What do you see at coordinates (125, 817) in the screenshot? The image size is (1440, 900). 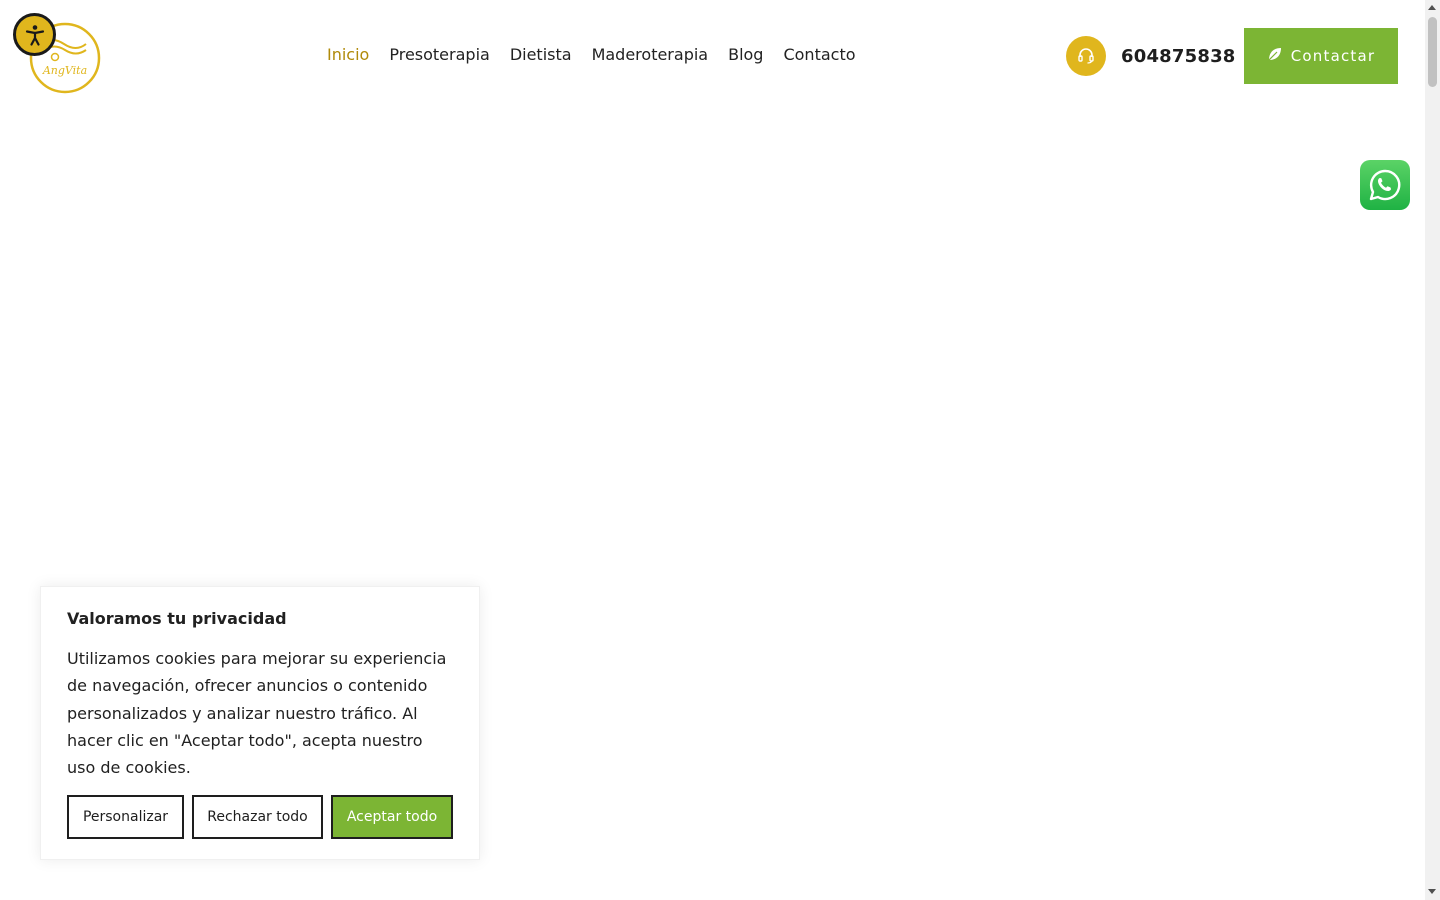 I see `customize-button: Personalizar` at bounding box center [125, 817].